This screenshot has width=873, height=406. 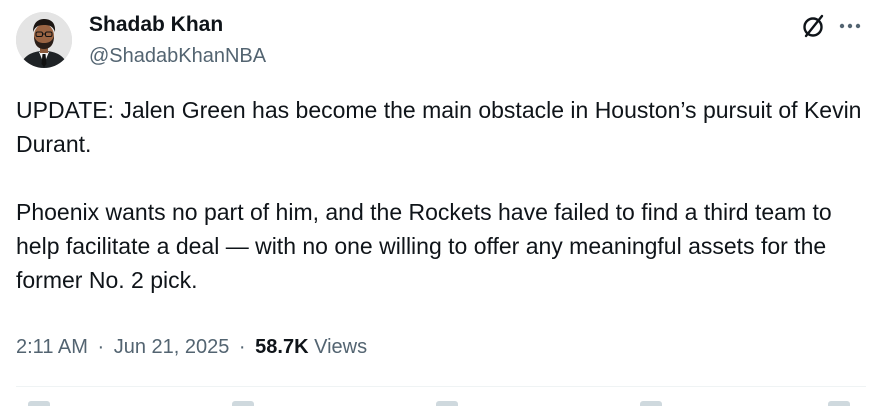 What do you see at coordinates (156, 25) in the screenshot?
I see `author-name: Shadab Khan` at bounding box center [156, 25].